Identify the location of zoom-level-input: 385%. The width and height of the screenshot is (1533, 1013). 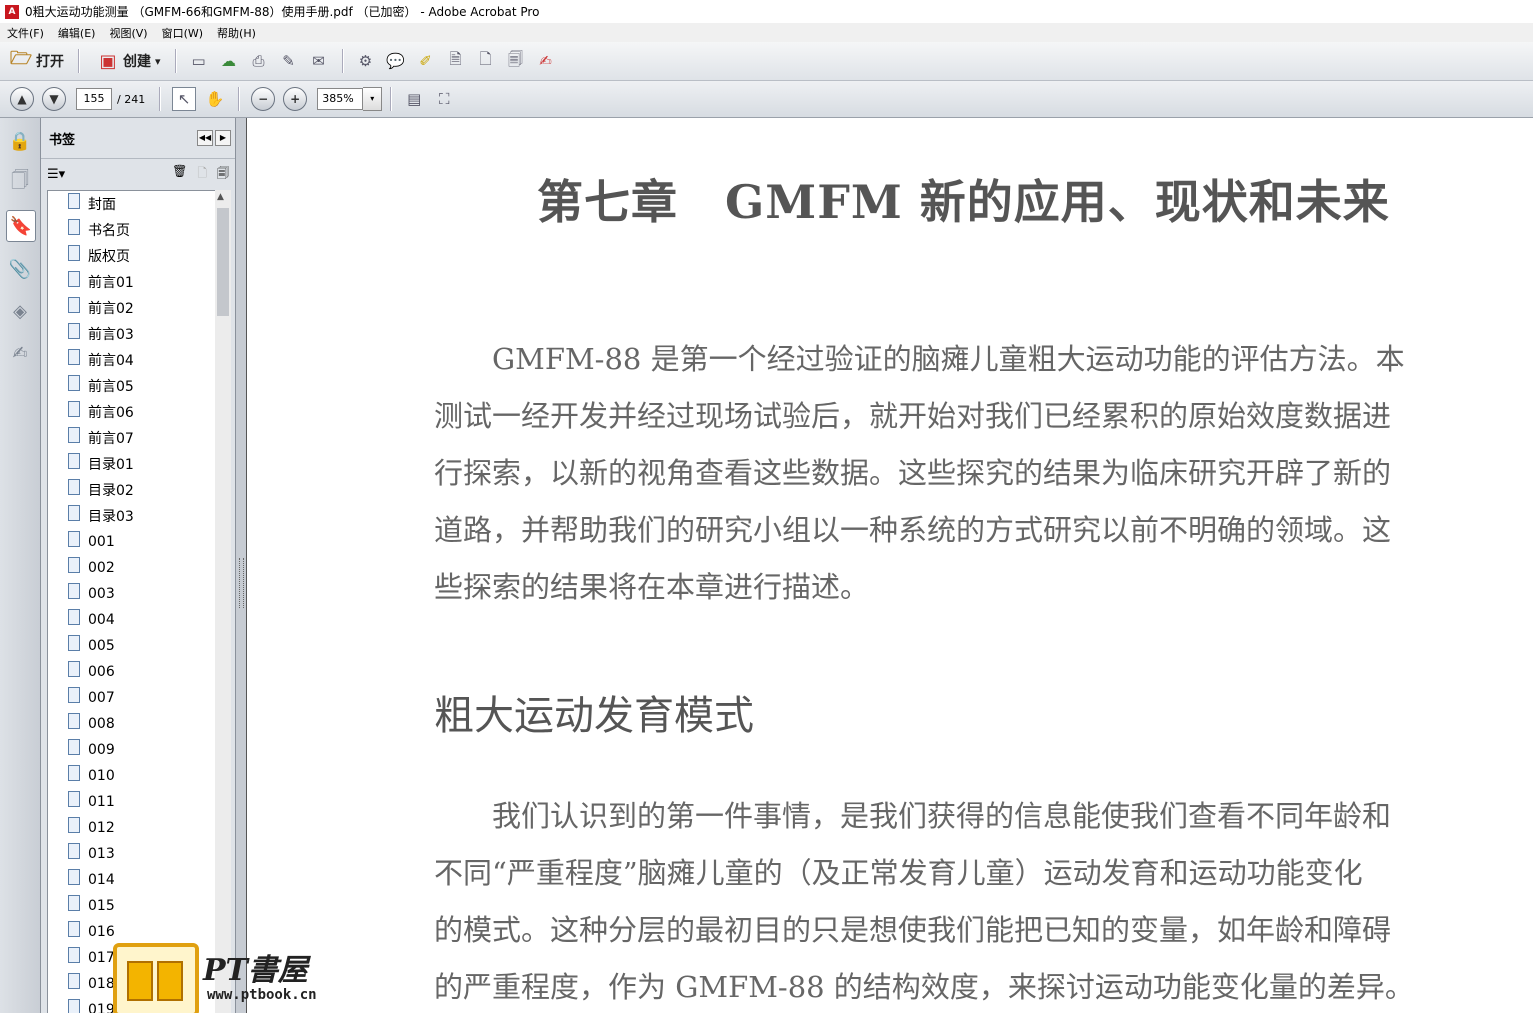
(340, 99).